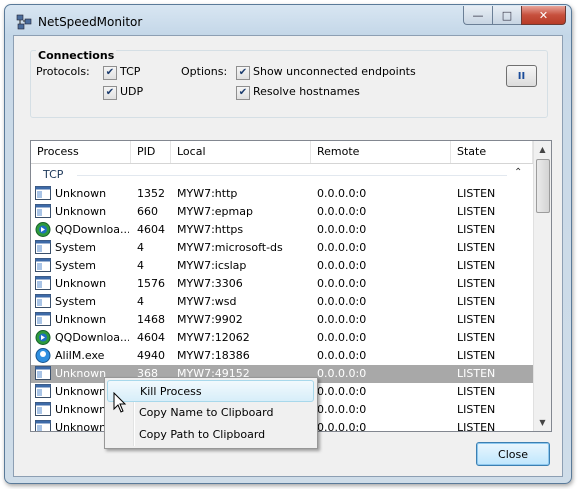  I want to click on table-row: Unknown 1468 MYW7:9902 0.0.0.0:0 LISTEN, so click(282, 320).